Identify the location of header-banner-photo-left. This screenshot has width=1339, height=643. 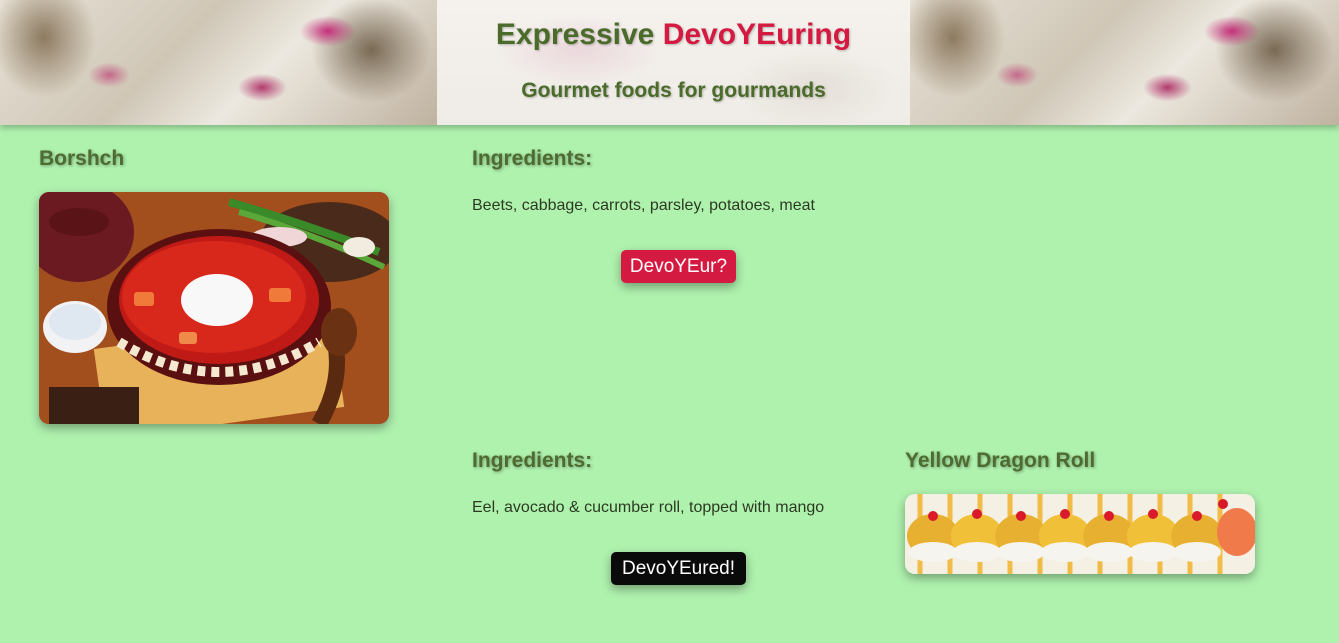
(218, 62).